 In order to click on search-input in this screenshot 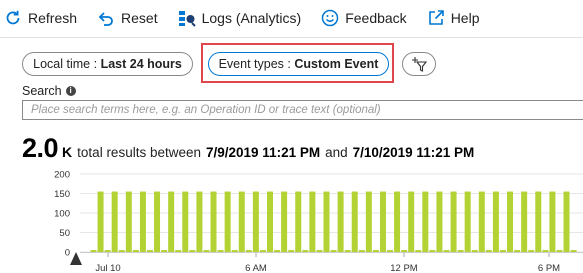, I will do `click(302, 110)`.